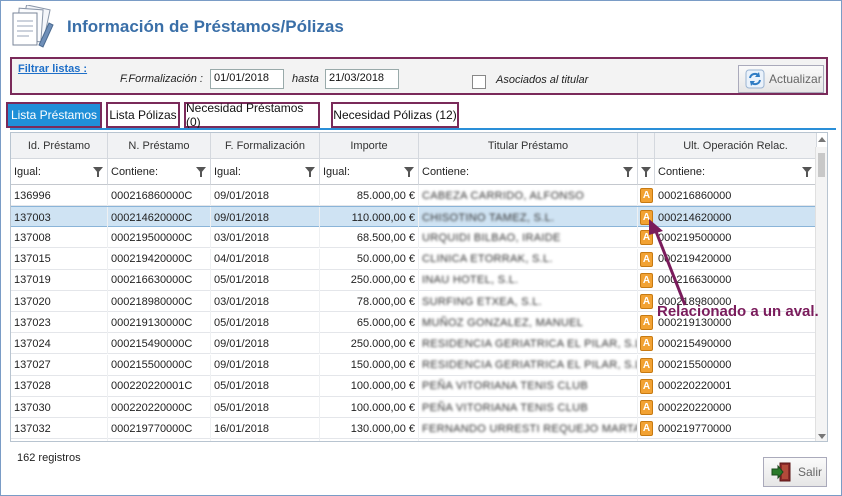  Describe the element at coordinates (32, 301) in the screenshot. I see `cell-id-text: 137020` at that location.